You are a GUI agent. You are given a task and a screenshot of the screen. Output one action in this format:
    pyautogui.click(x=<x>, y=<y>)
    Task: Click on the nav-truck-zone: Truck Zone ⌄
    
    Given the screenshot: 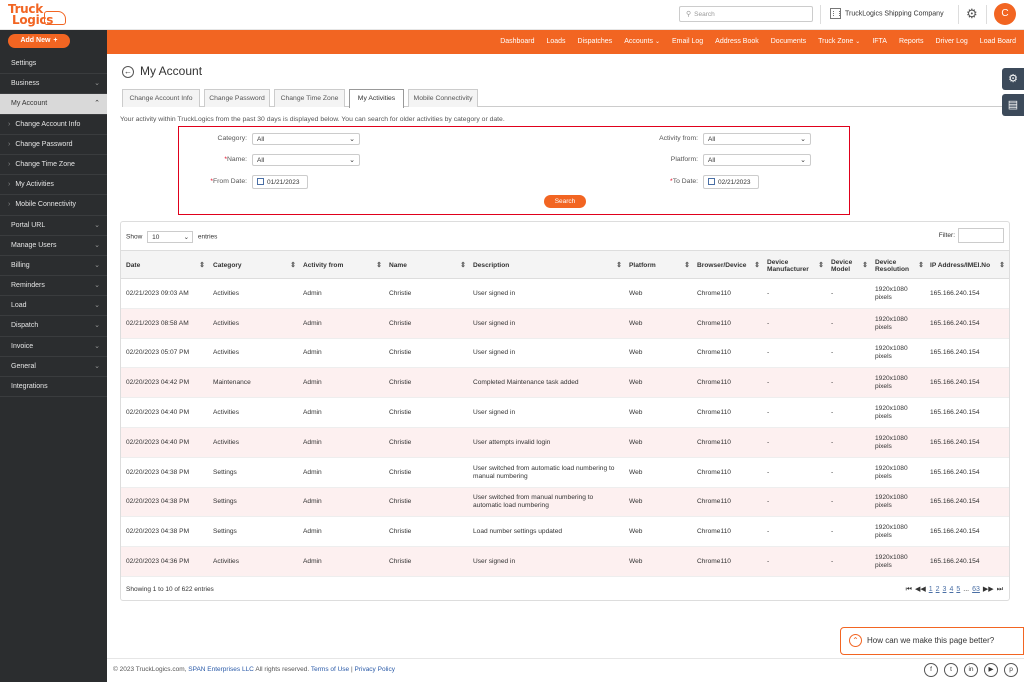 What is the action you would take?
    pyautogui.click(x=839, y=42)
    